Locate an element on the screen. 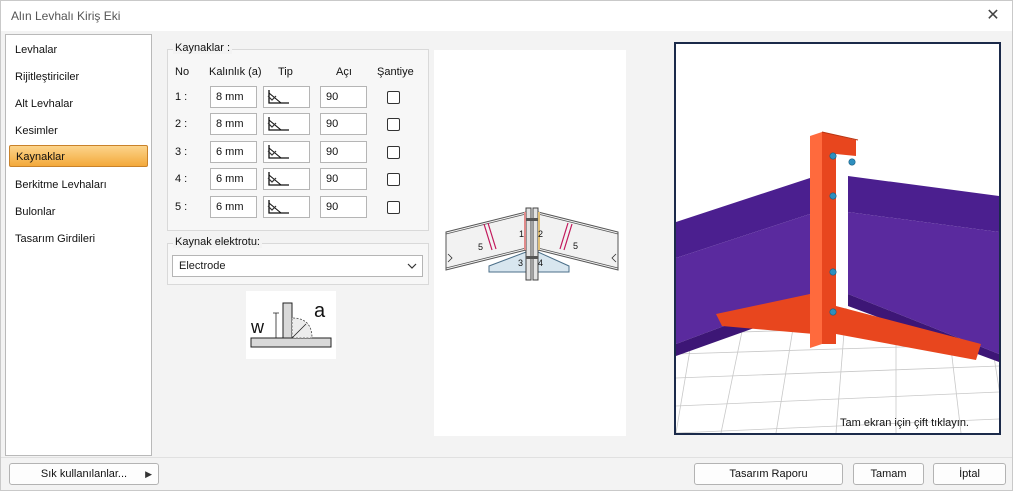 The image size is (1013, 491). sidebar-item-kaynaklar: Kaynaklar is located at coordinates (78, 156).